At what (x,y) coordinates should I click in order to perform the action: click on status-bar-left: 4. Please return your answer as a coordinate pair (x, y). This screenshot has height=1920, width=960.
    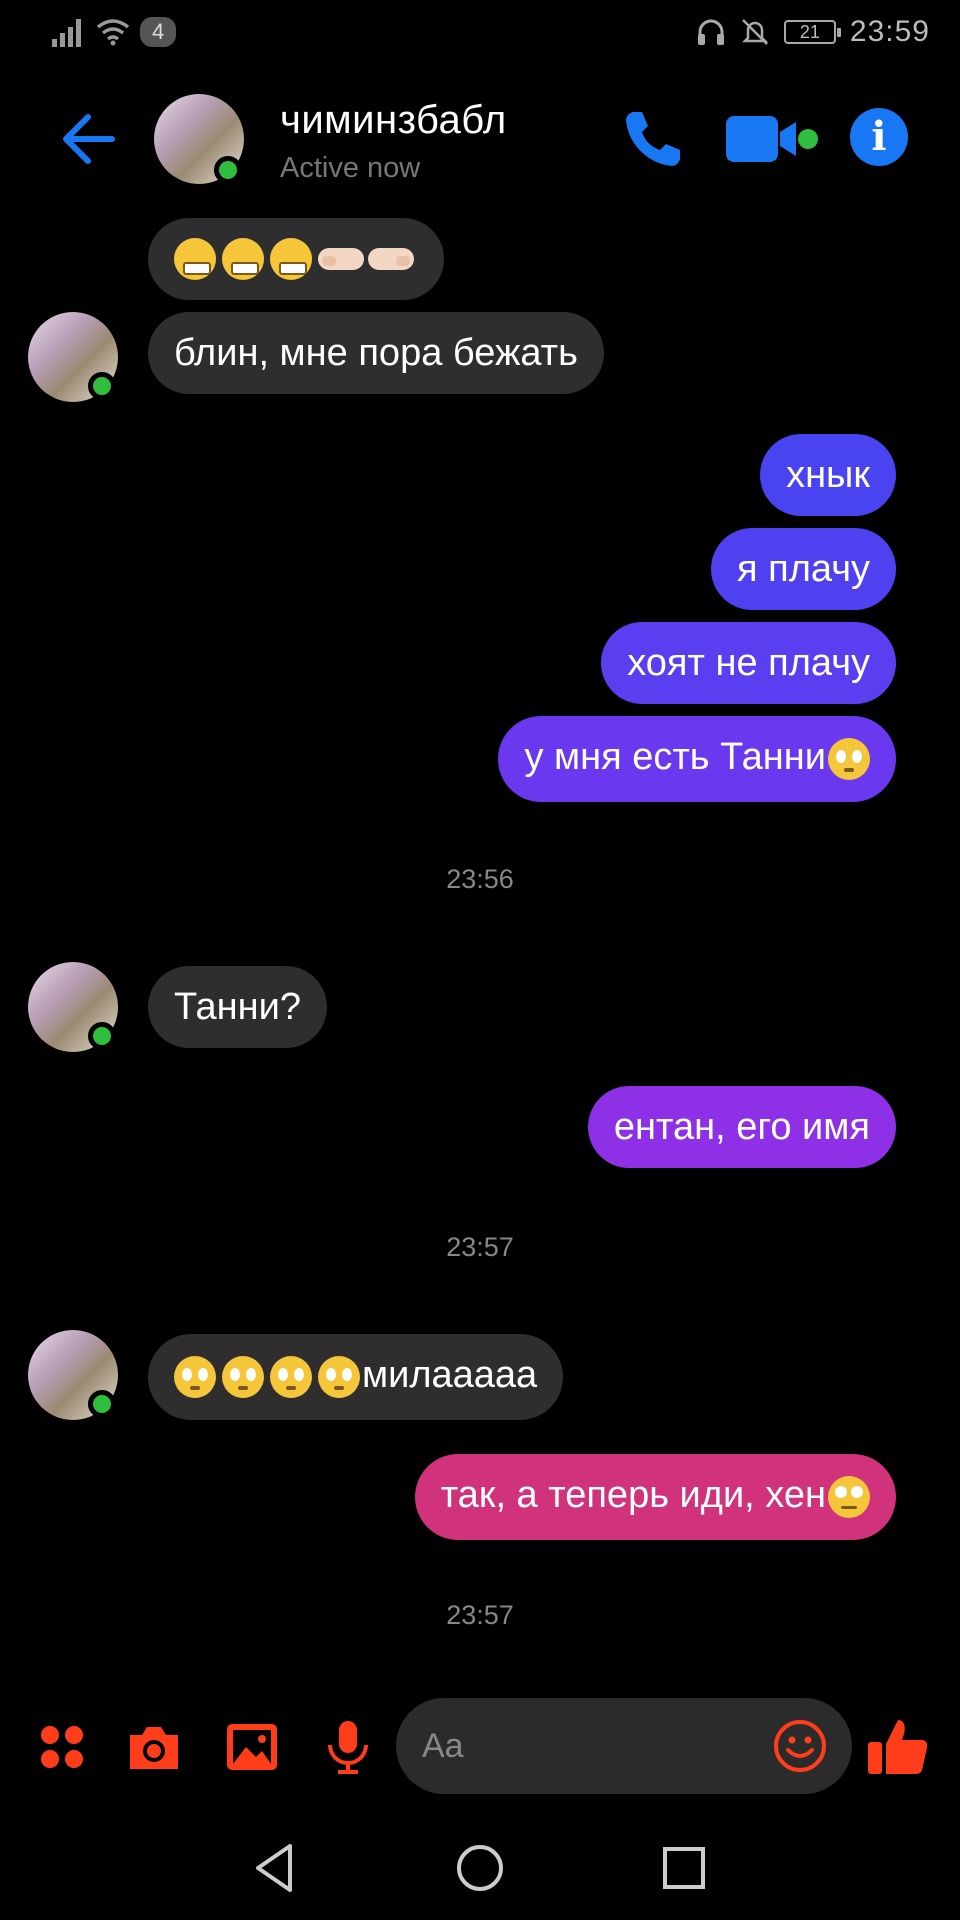
    Looking at the image, I should click on (114, 32).